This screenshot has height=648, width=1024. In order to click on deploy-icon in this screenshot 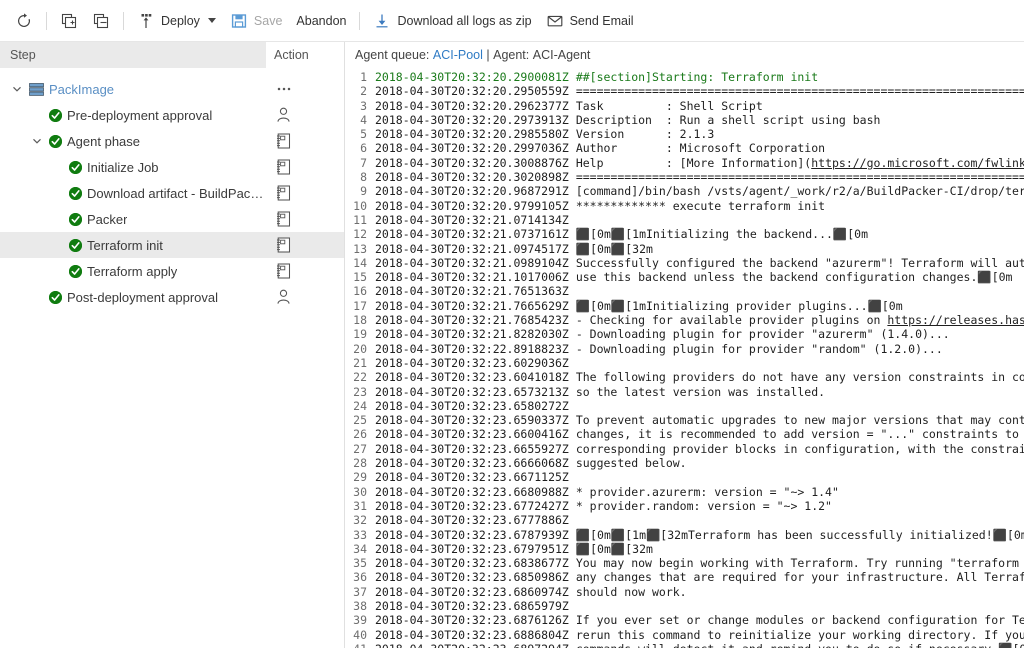, I will do `click(146, 21)`.